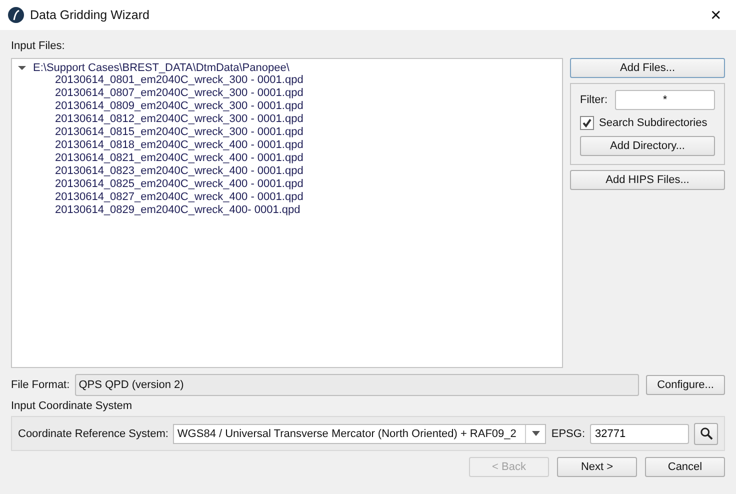  I want to click on folder-item: E:\Support Cases\BREST_DATA\DtmData\Panopee\, so click(161, 68).